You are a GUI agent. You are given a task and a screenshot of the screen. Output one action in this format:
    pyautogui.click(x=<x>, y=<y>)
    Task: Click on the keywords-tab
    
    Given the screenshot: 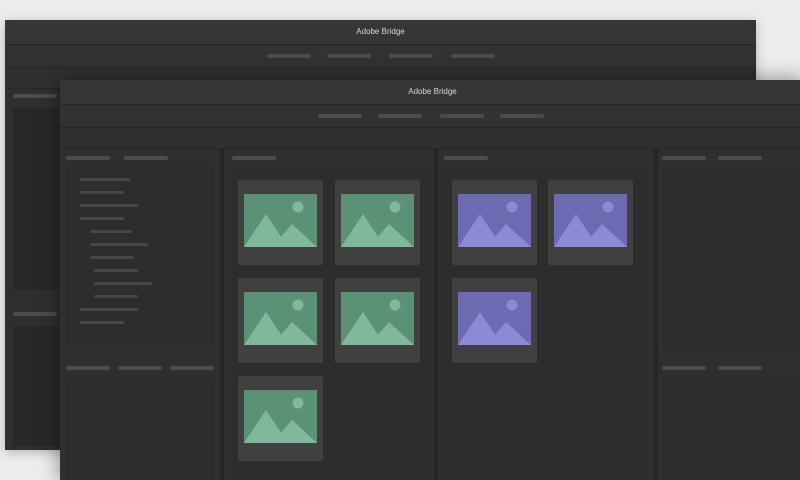 What is the action you would take?
    pyautogui.click(x=740, y=368)
    